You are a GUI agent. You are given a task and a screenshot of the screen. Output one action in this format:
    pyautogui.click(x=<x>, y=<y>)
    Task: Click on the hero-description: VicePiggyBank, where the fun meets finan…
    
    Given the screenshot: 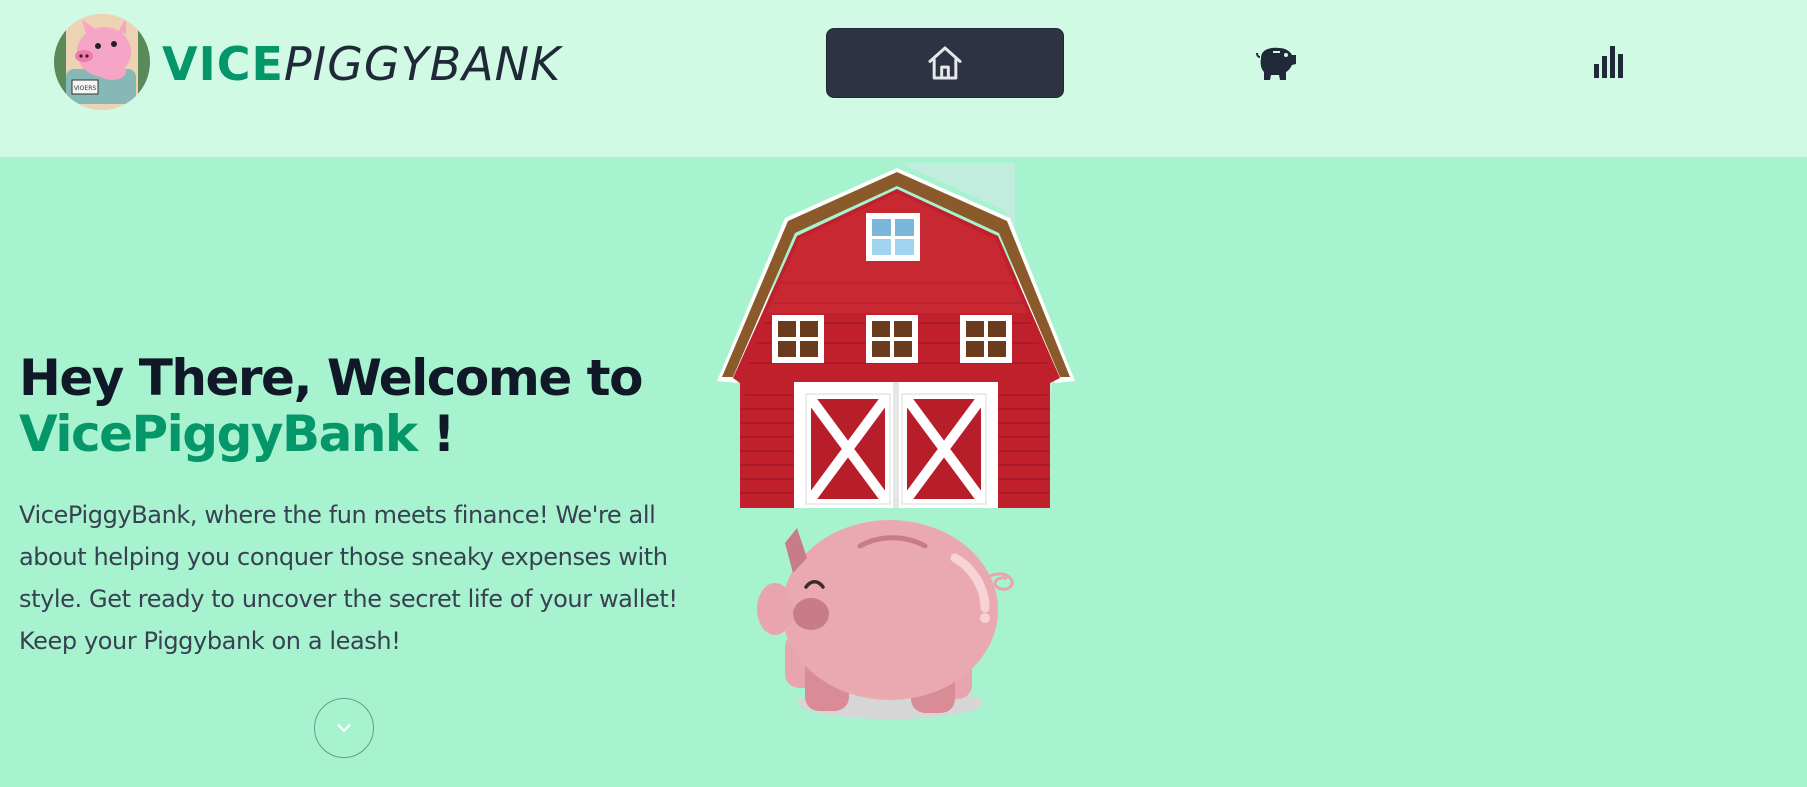 What is the action you would take?
    pyautogui.click(x=348, y=578)
    